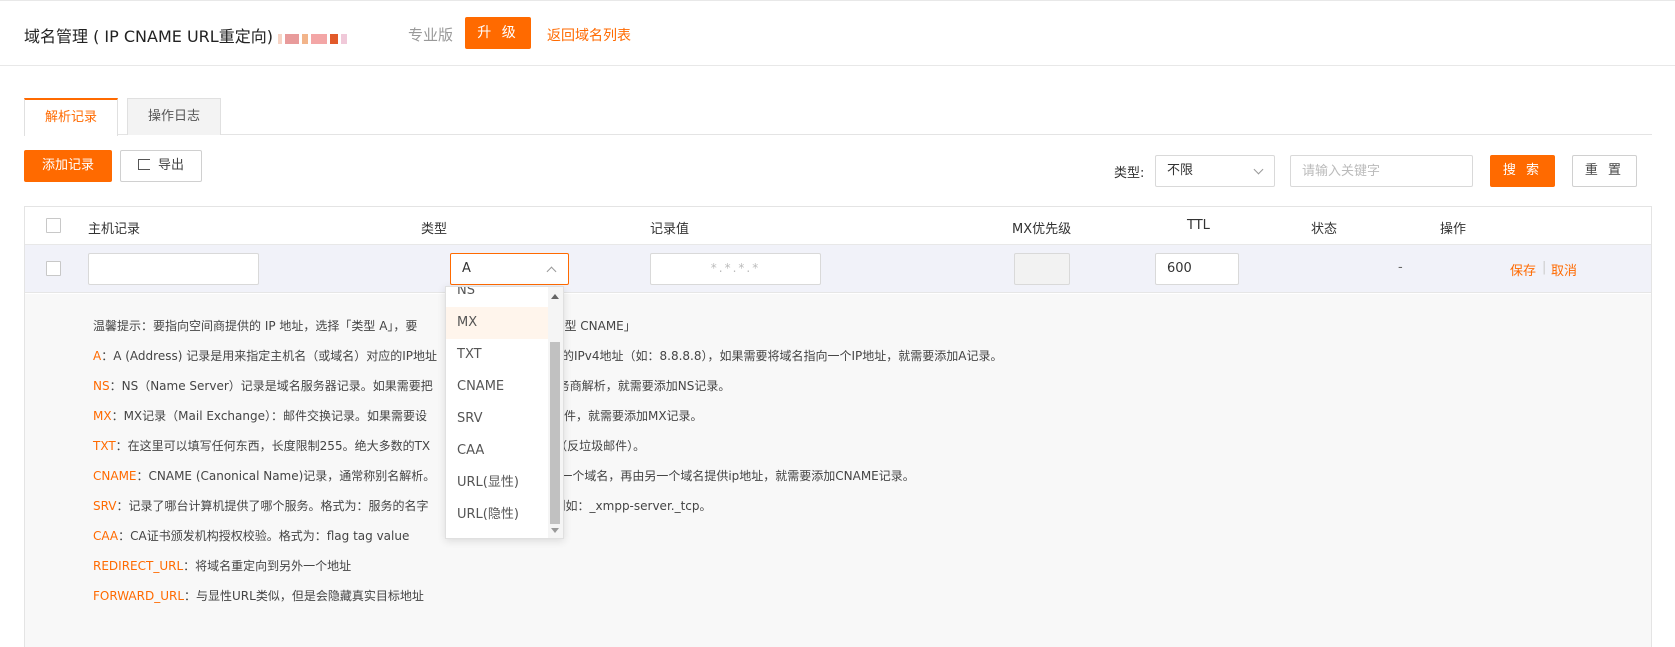  Describe the element at coordinates (670, 229) in the screenshot. I see `col-value: 记录值` at that location.